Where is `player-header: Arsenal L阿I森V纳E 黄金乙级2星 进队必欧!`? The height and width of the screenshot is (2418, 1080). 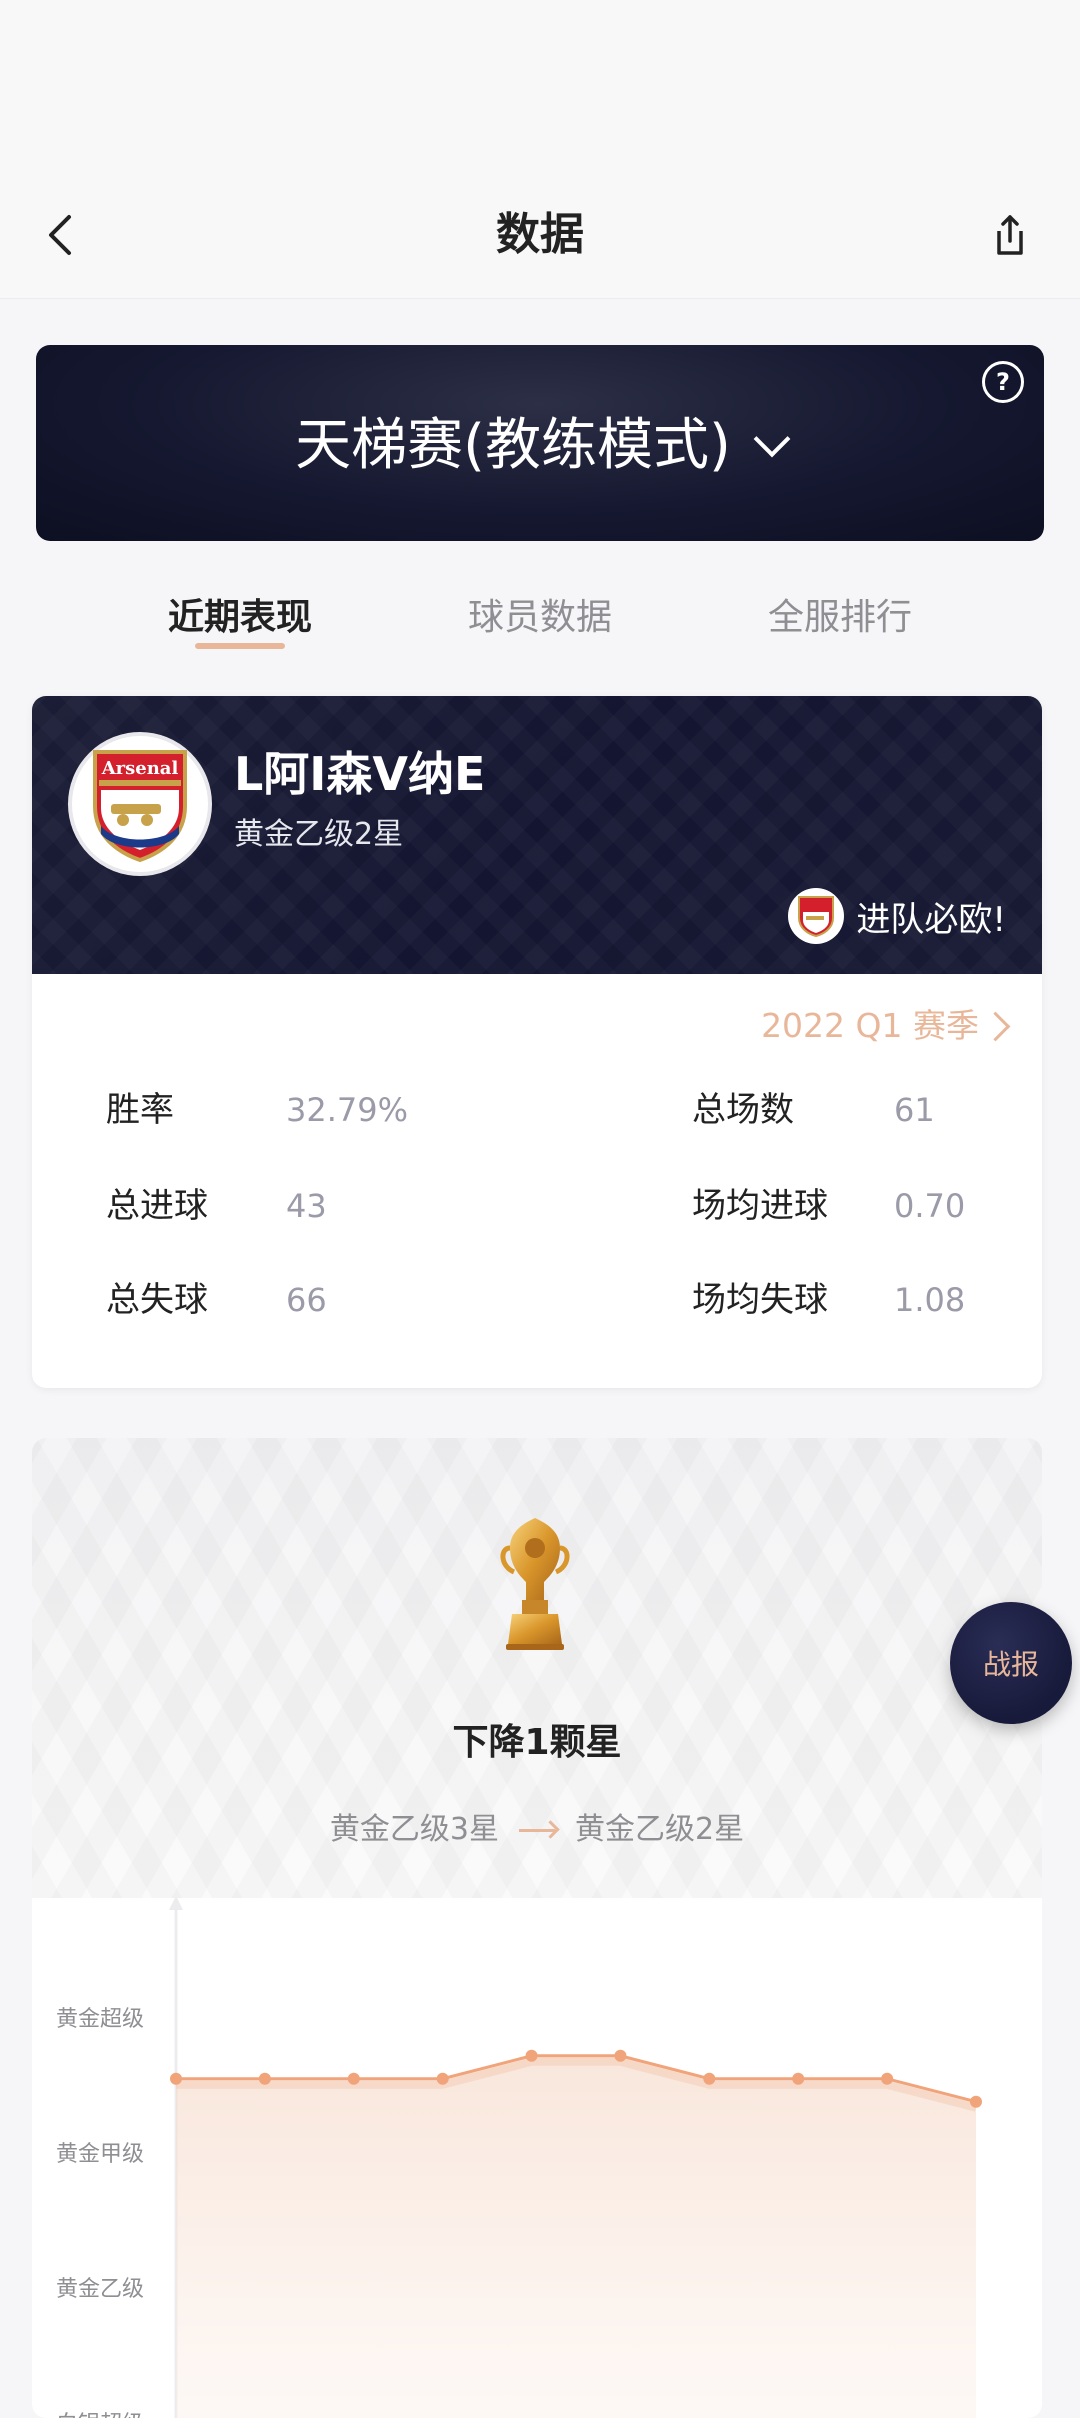
player-header: Arsenal L阿I森V纳E 黄金乙级2星 进队必欧! is located at coordinates (537, 835).